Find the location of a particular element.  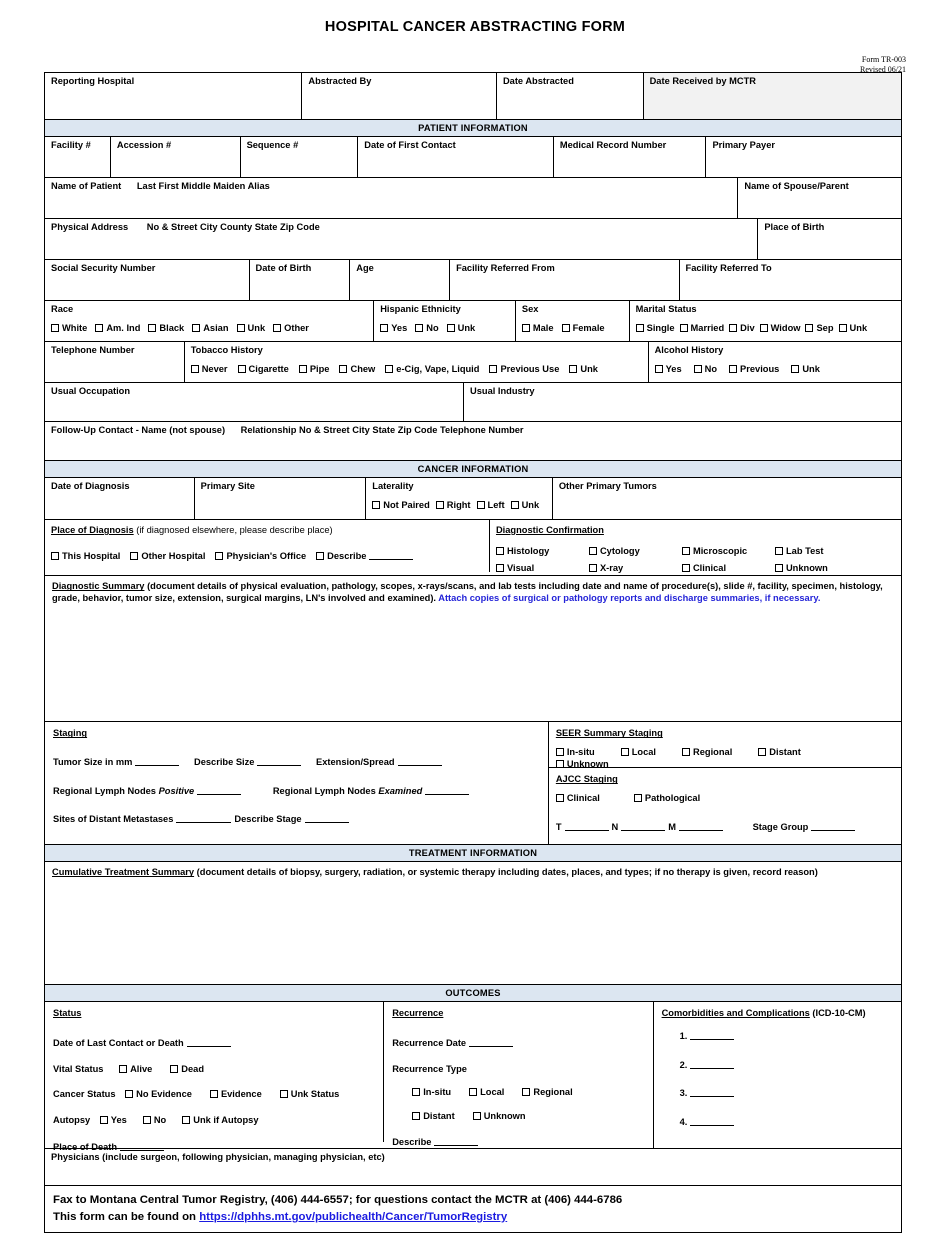

option-single: Single is located at coordinates (655, 329).